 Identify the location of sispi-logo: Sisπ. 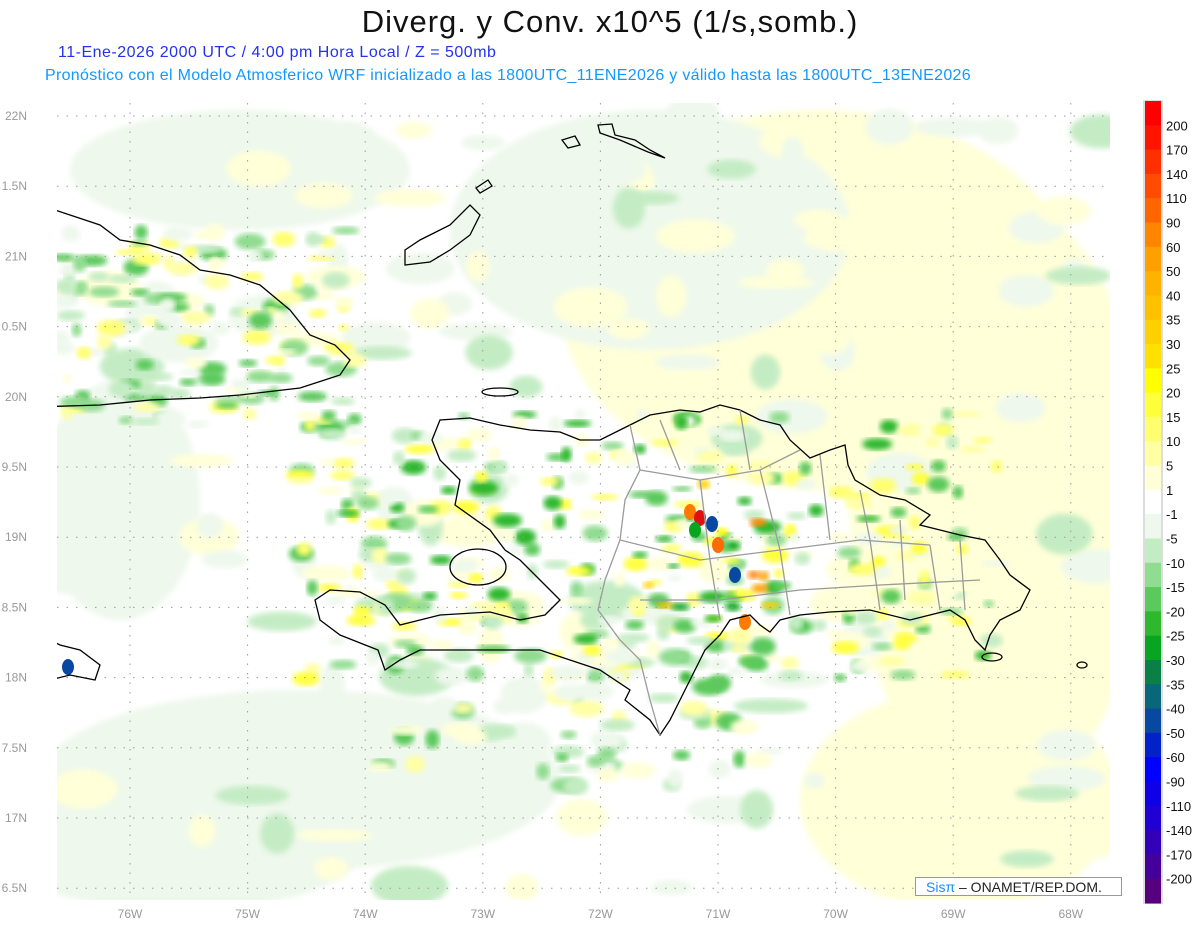
(941, 887).